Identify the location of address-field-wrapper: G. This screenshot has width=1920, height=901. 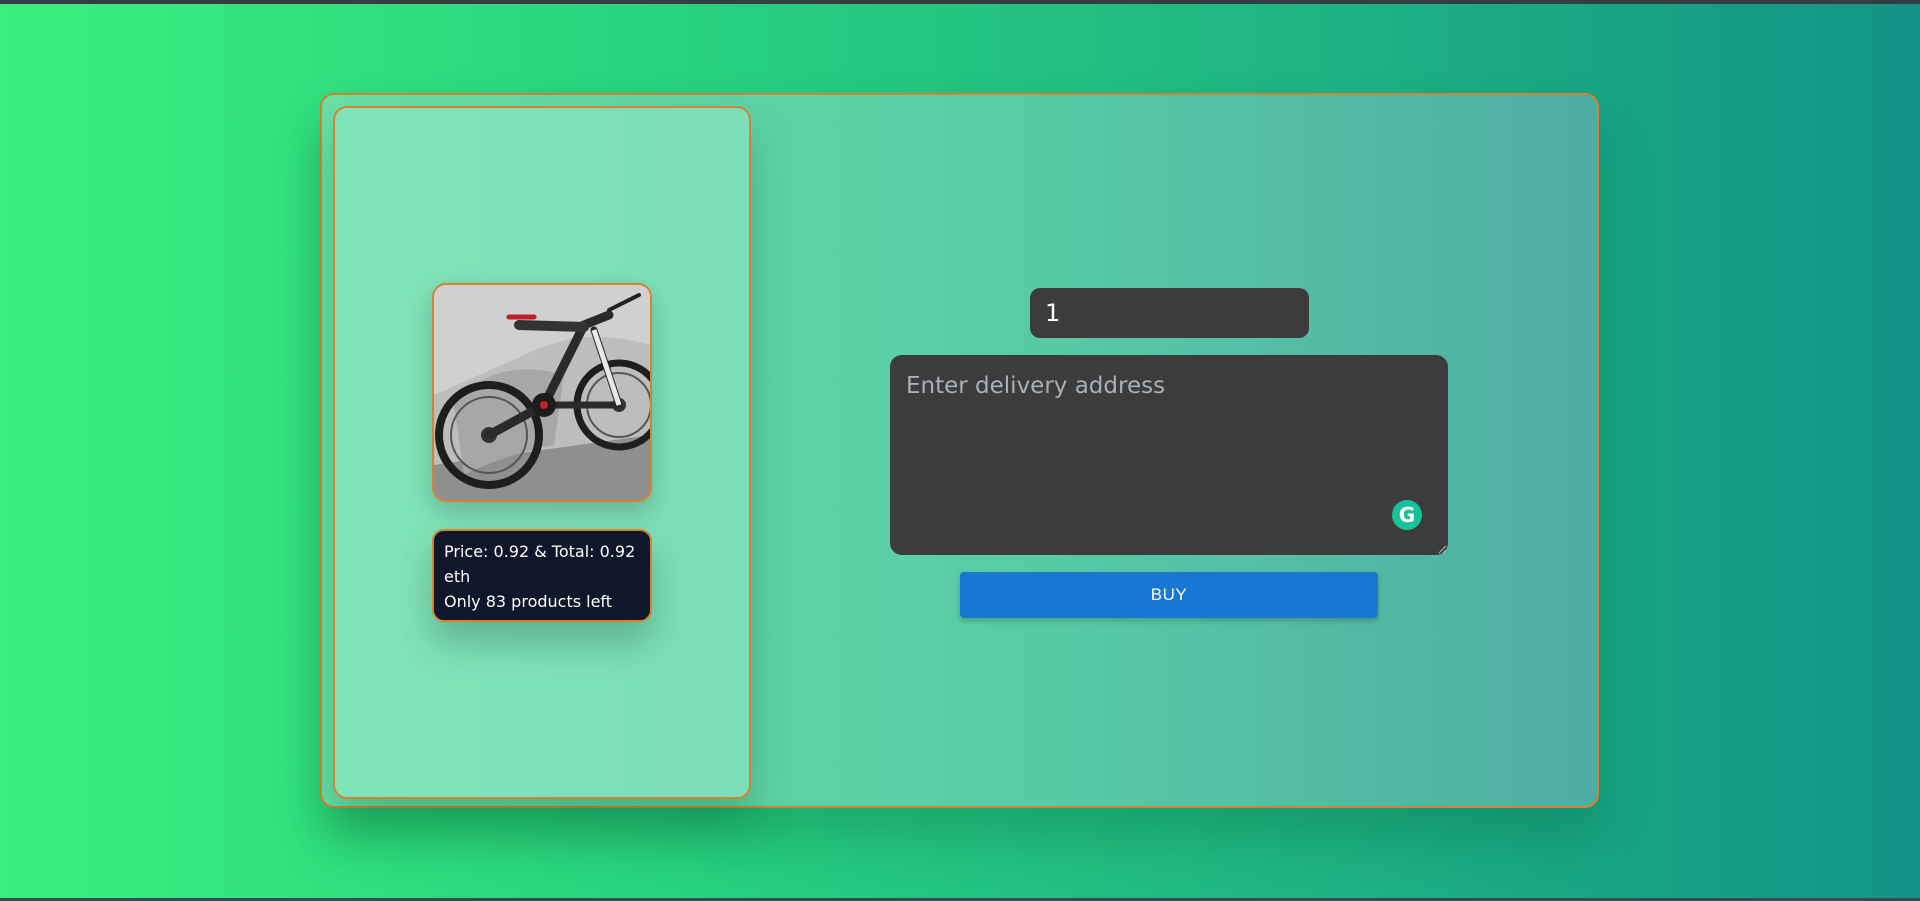
(1169, 455).